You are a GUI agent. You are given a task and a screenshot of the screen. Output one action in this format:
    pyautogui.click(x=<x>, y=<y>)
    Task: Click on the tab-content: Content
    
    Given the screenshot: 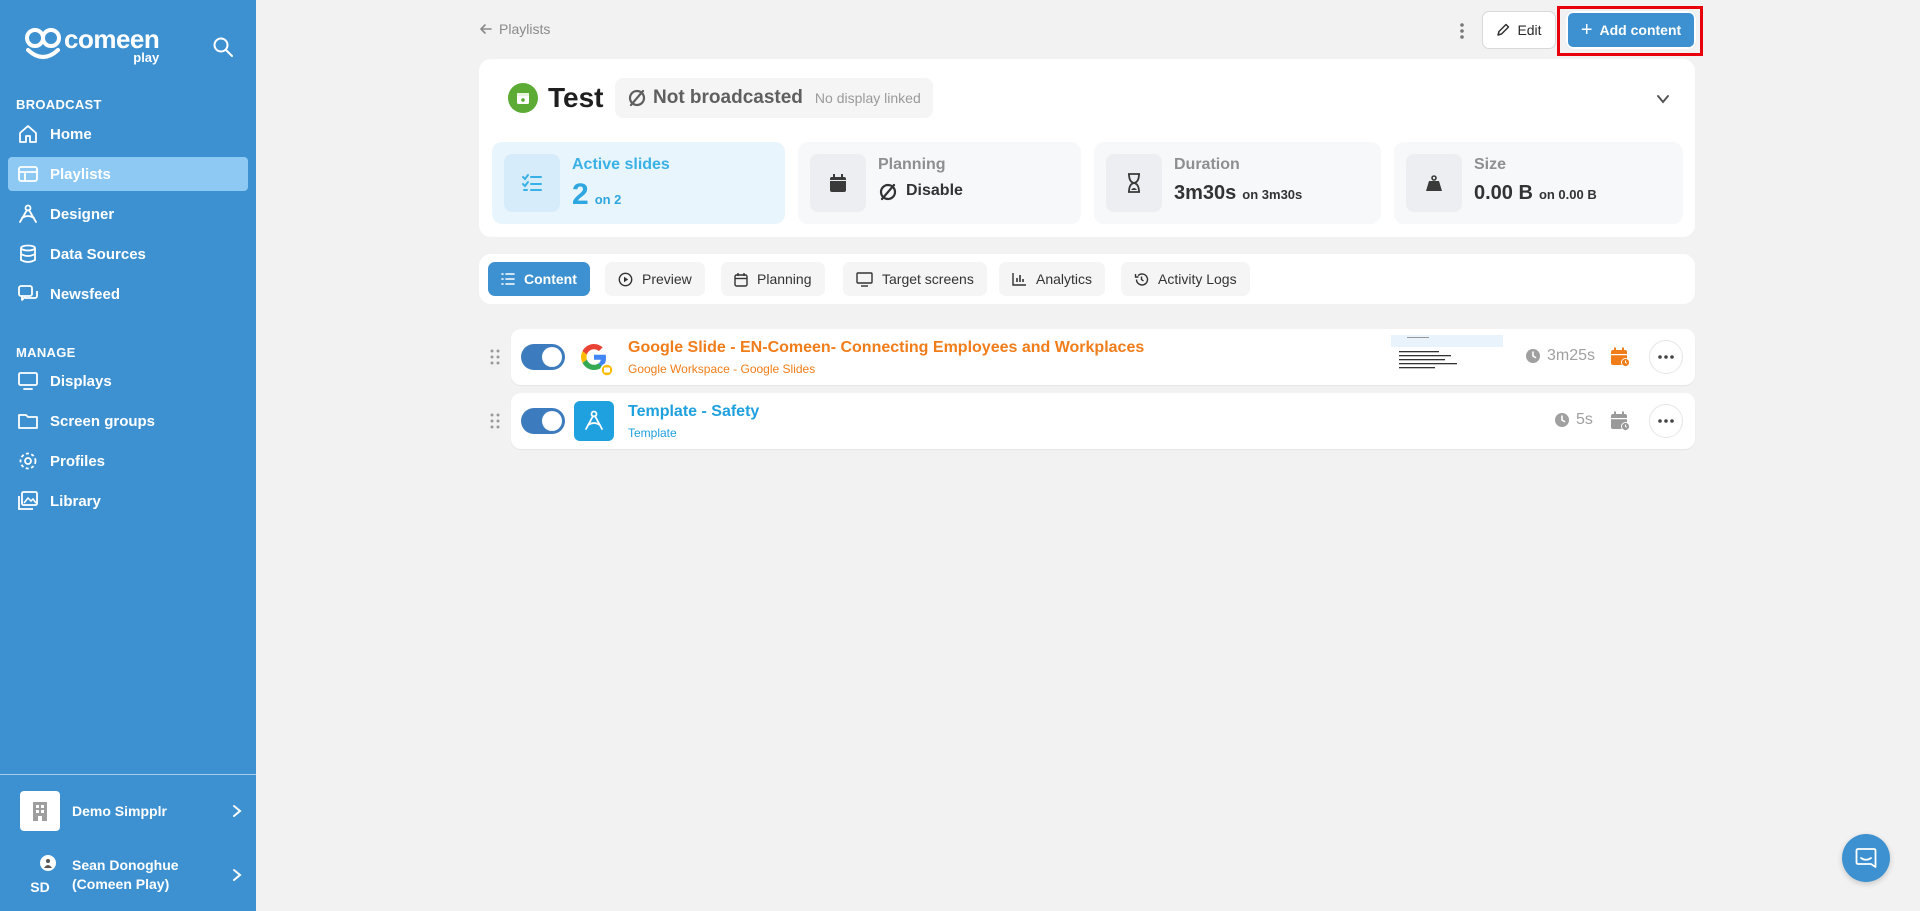 What is the action you would take?
    pyautogui.click(x=539, y=279)
    